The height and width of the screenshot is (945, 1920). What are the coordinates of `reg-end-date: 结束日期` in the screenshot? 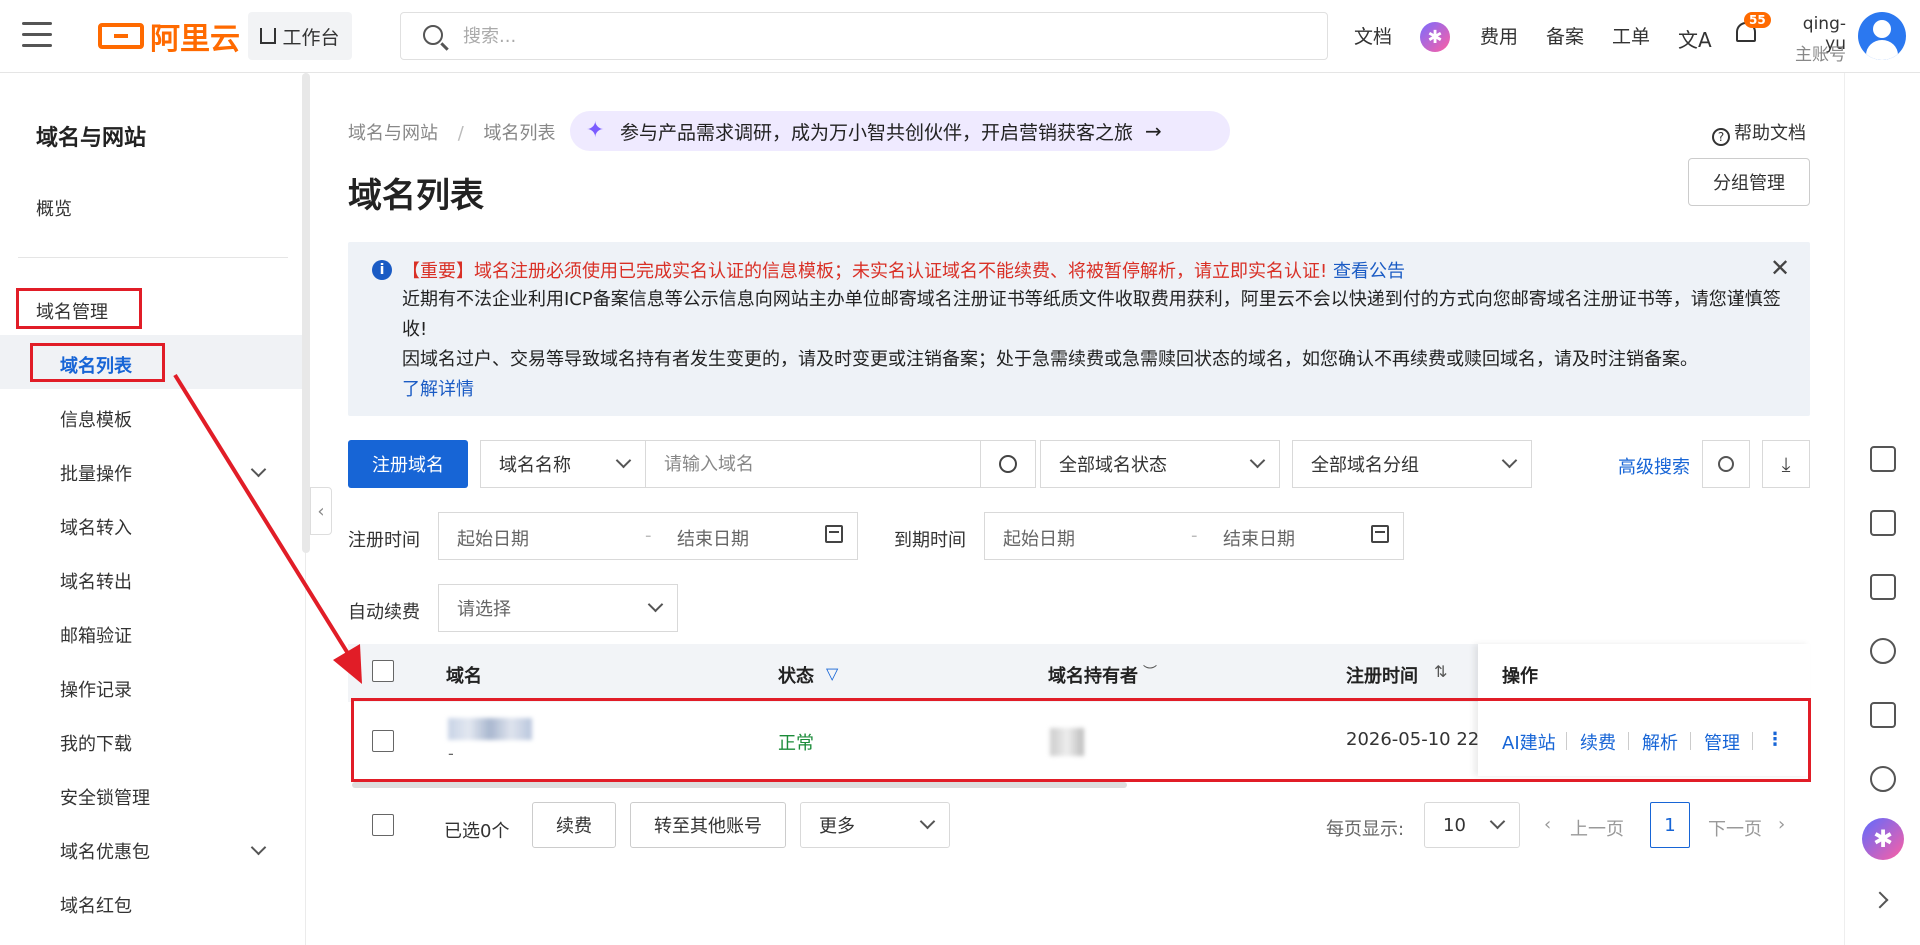 It's located at (713, 538).